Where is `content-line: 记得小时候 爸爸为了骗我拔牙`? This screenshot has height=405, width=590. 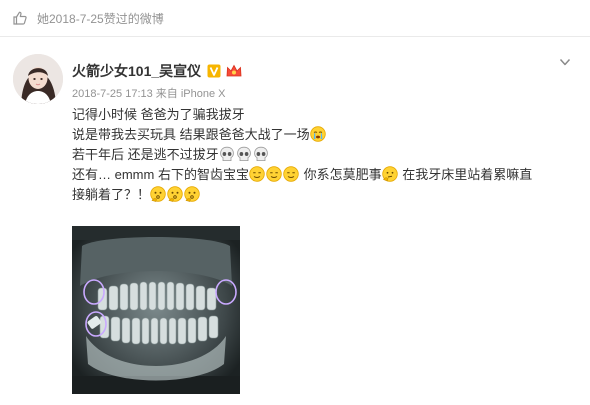 content-line: 记得小时候 爸爸为了骗我拔牙 is located at coordinates (322, 115).